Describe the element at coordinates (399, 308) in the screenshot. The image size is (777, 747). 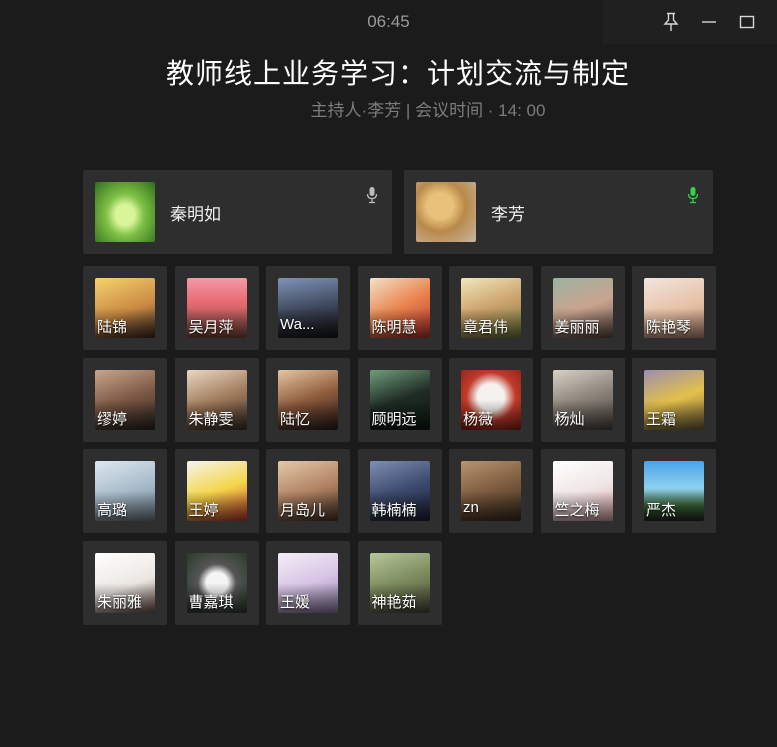
I see `participant-tile: 陈明慧` at that location.